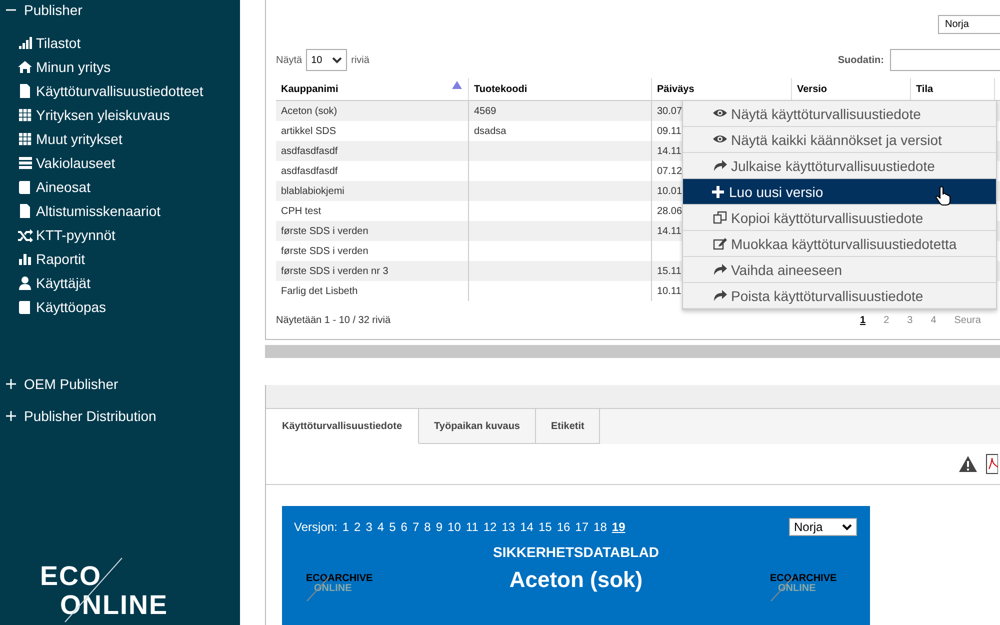 This screenshot has width=1000, height=625. What do you see at coordinates (839, 192) in the screenshot?
I see `menu-item: Luo uusi versio` at bounding box center [839, 192].